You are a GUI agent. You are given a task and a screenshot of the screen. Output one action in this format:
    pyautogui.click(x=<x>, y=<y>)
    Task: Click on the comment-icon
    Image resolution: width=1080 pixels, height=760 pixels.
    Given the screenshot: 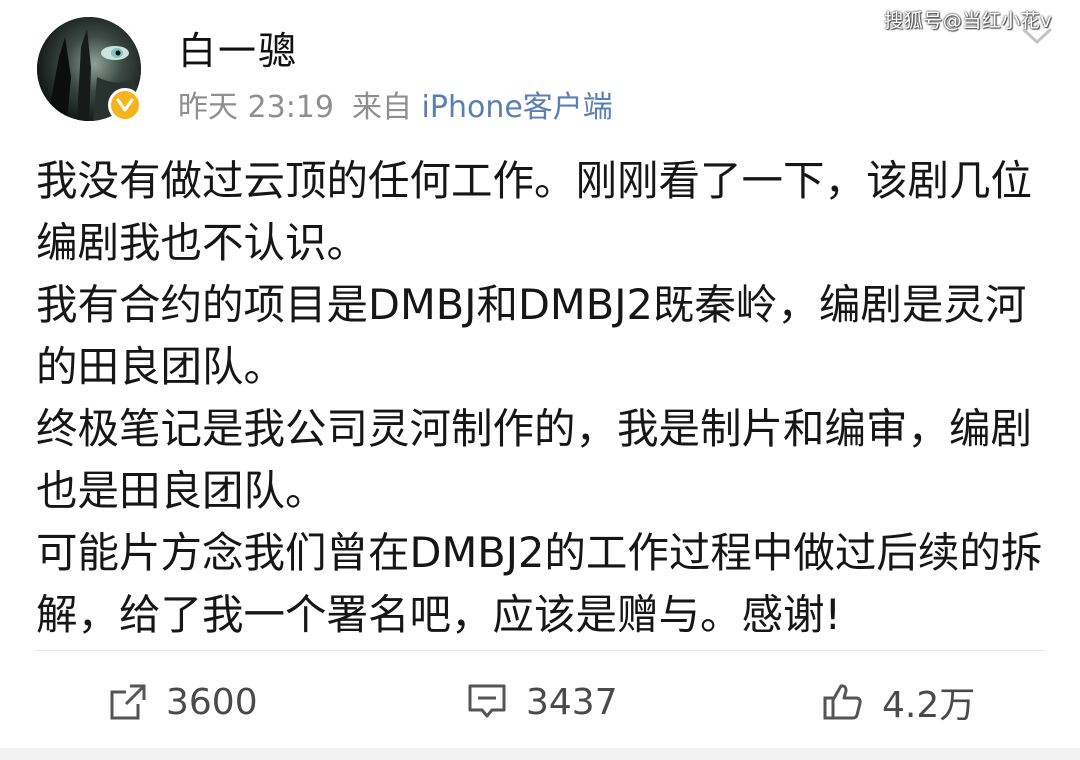 What is the action you would take?
    pyautogui.click(x=487, y=701)
    